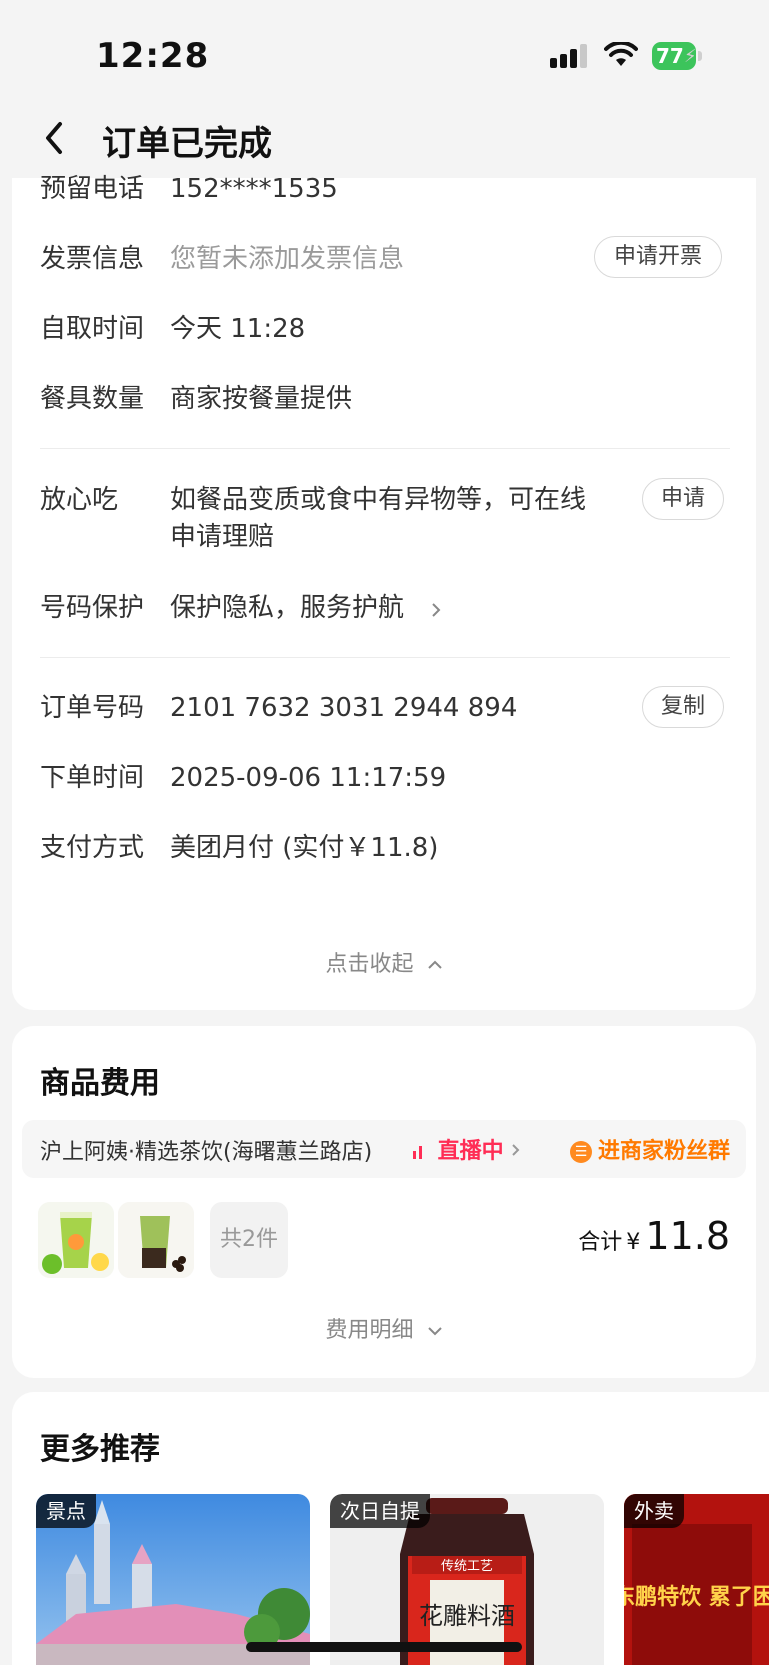  What do you see at coordinates (600, 1242) in the screenshot?
I see `total-label: 合计` at bounding box center [600, 1242].